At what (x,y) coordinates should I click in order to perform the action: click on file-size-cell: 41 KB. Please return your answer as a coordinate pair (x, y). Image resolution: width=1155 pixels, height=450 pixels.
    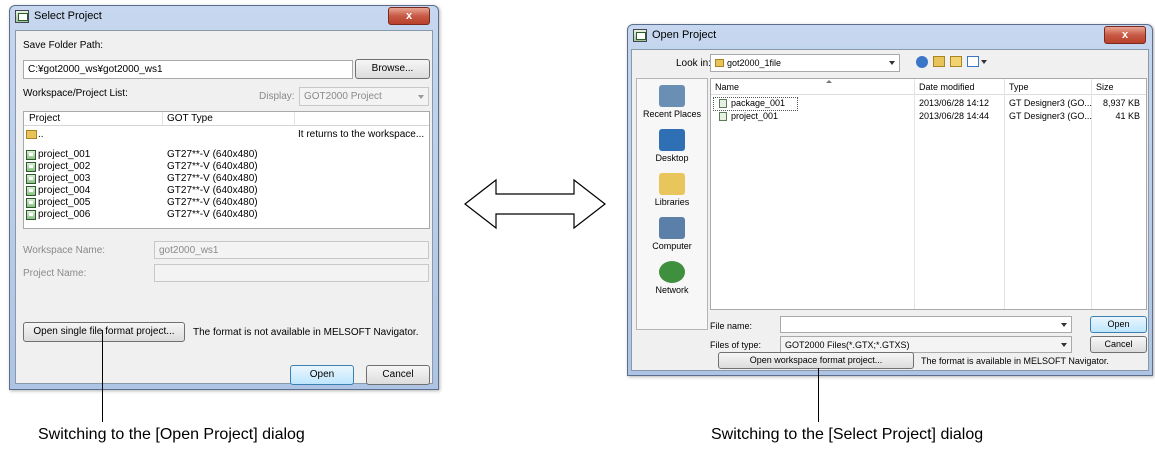
    Looking at the image, I should click on (1127, 116).